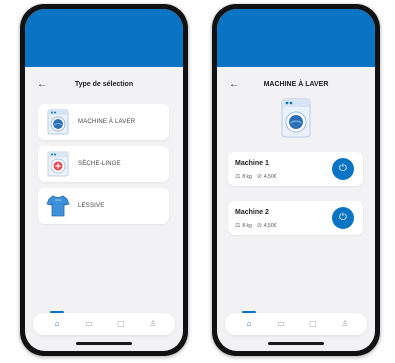 The width and height of the screenshot is (395, 363). What do you see at coordinates (295, 218) in the screenshot?
I see `machine-card: Machine 2 ⚖ 8 kg ⊘ 4,50€ ⏻` at bounding box center [295, 218].